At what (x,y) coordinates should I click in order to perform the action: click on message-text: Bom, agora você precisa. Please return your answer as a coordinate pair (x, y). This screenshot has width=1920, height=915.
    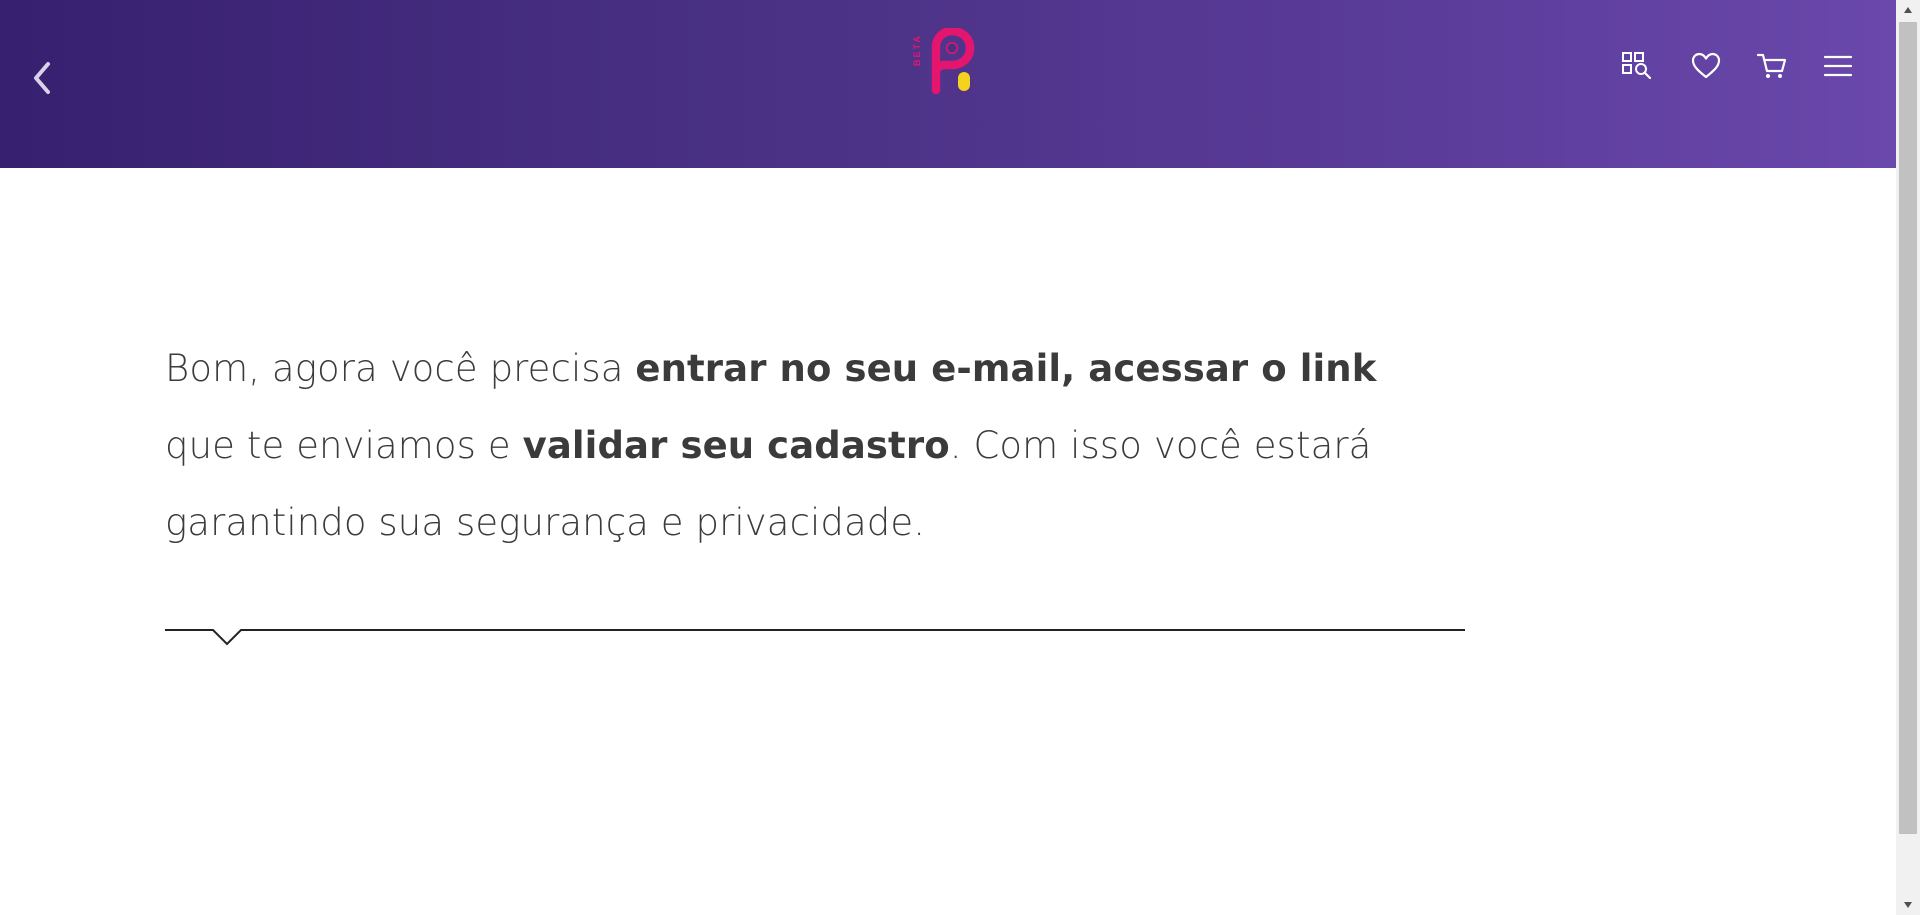
    Looking at the image, I should click on (400, 368).